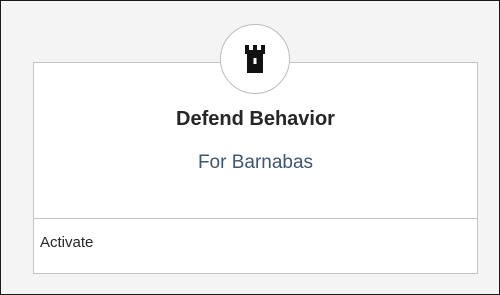 The height and width of the screenshot is (295, 500). Describe the element at coordinates (66, 243) in the screenshot. I see `activate-link: Activate` at that location.